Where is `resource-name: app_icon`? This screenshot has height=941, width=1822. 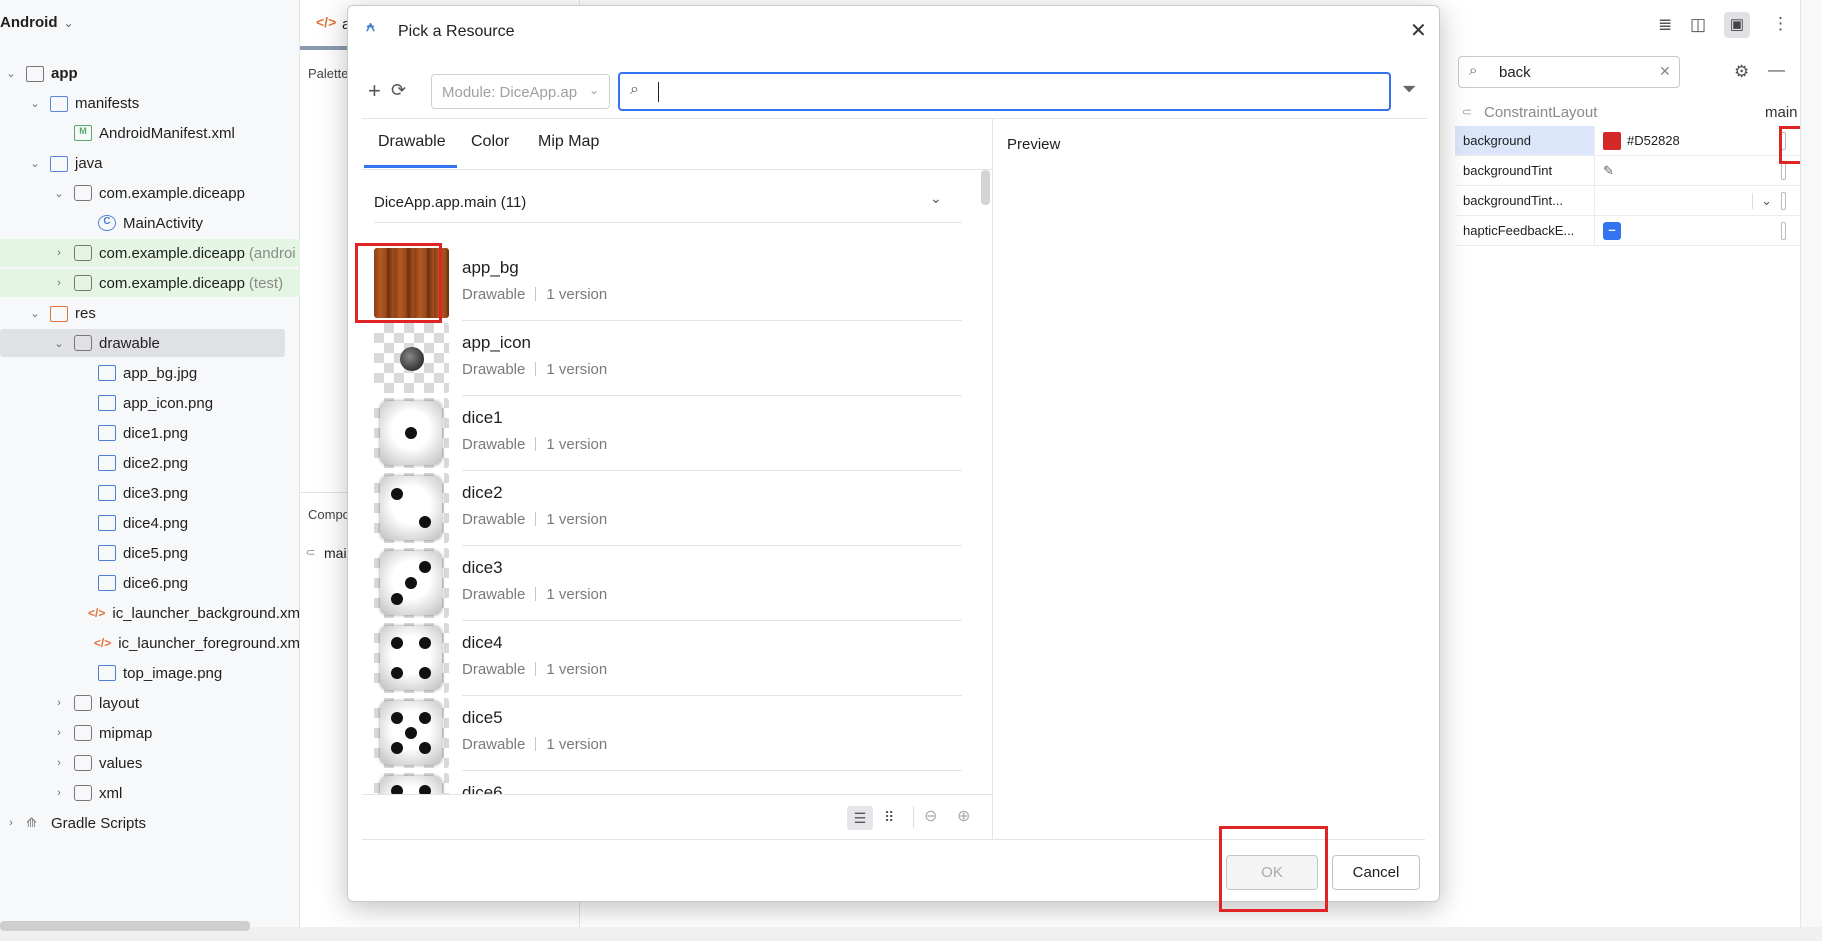 resource-name: app_icon is located at coordinates (497, 342).